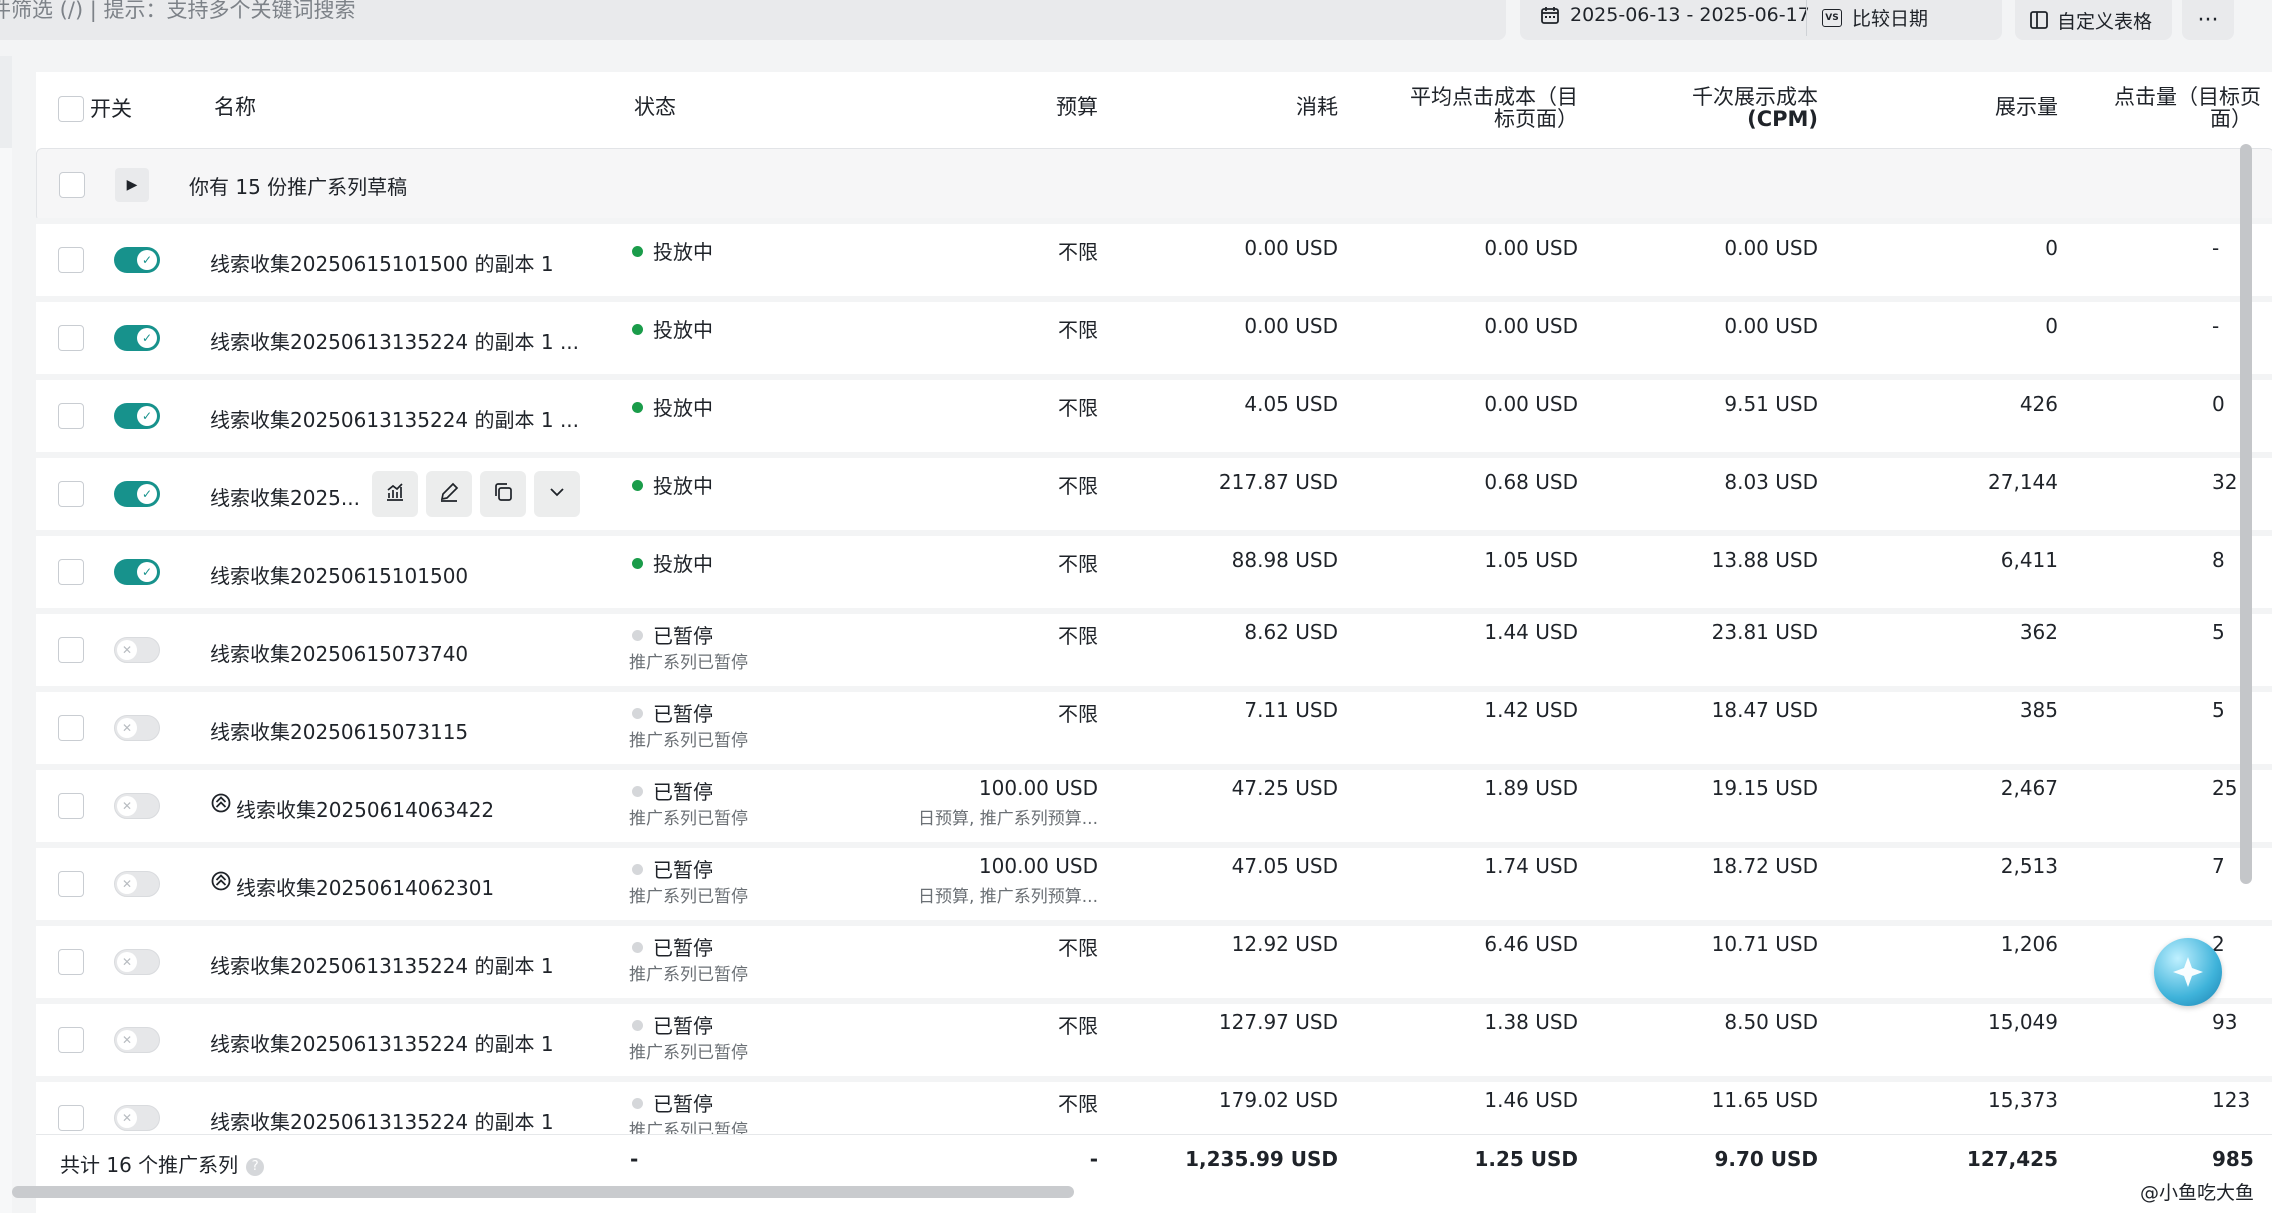 Image resolution: width=2272 pixels, height=1213 pixels. I want to click on cpm: 23.81 USD, so click(1764, 632).